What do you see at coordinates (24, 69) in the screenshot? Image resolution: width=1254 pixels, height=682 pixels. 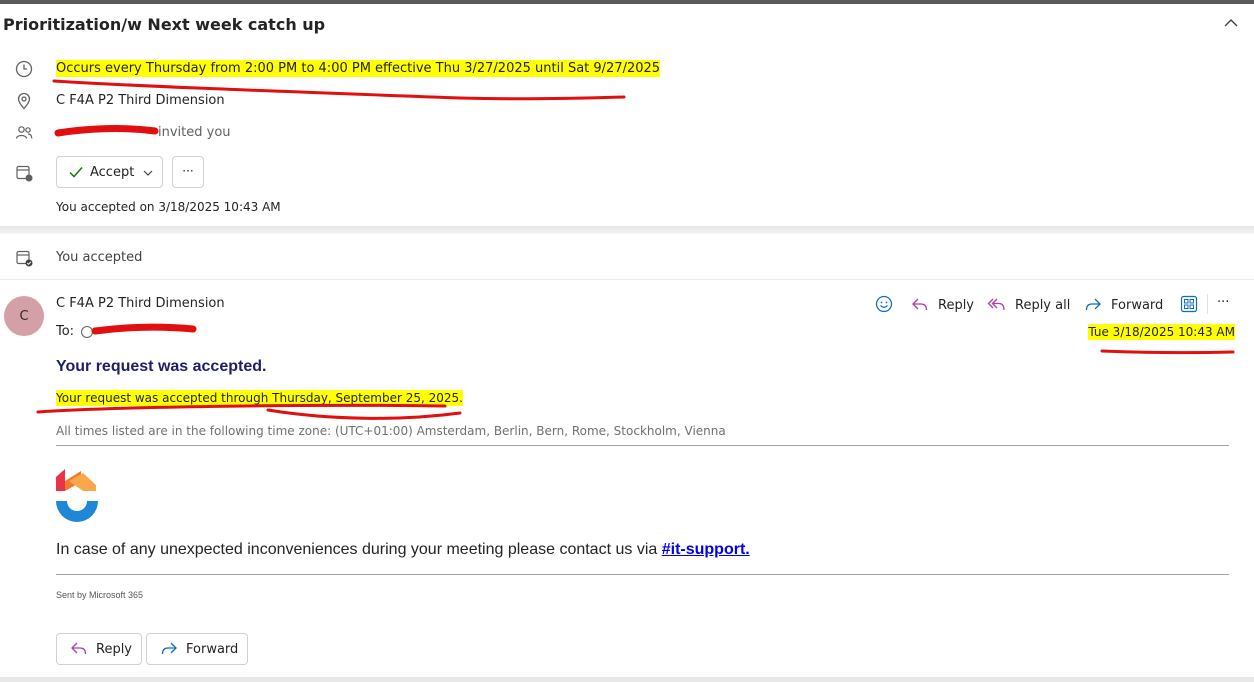 I see `clock-icon` at bounding box center [24, 69].